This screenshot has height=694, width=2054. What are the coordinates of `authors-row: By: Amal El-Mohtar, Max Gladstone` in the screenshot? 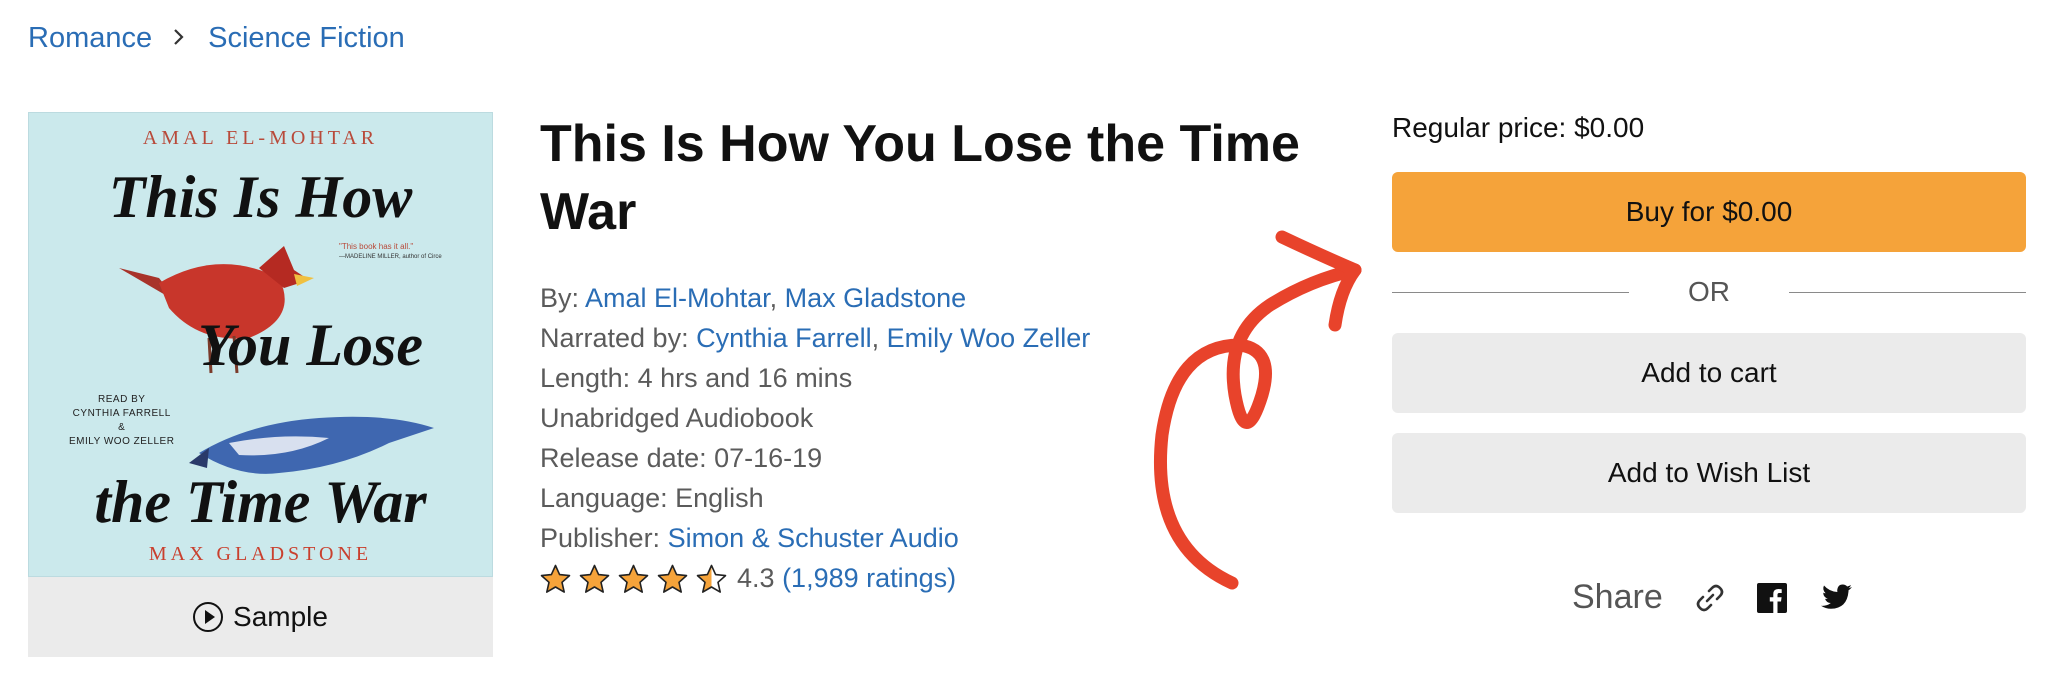 It's located at (753, 298).